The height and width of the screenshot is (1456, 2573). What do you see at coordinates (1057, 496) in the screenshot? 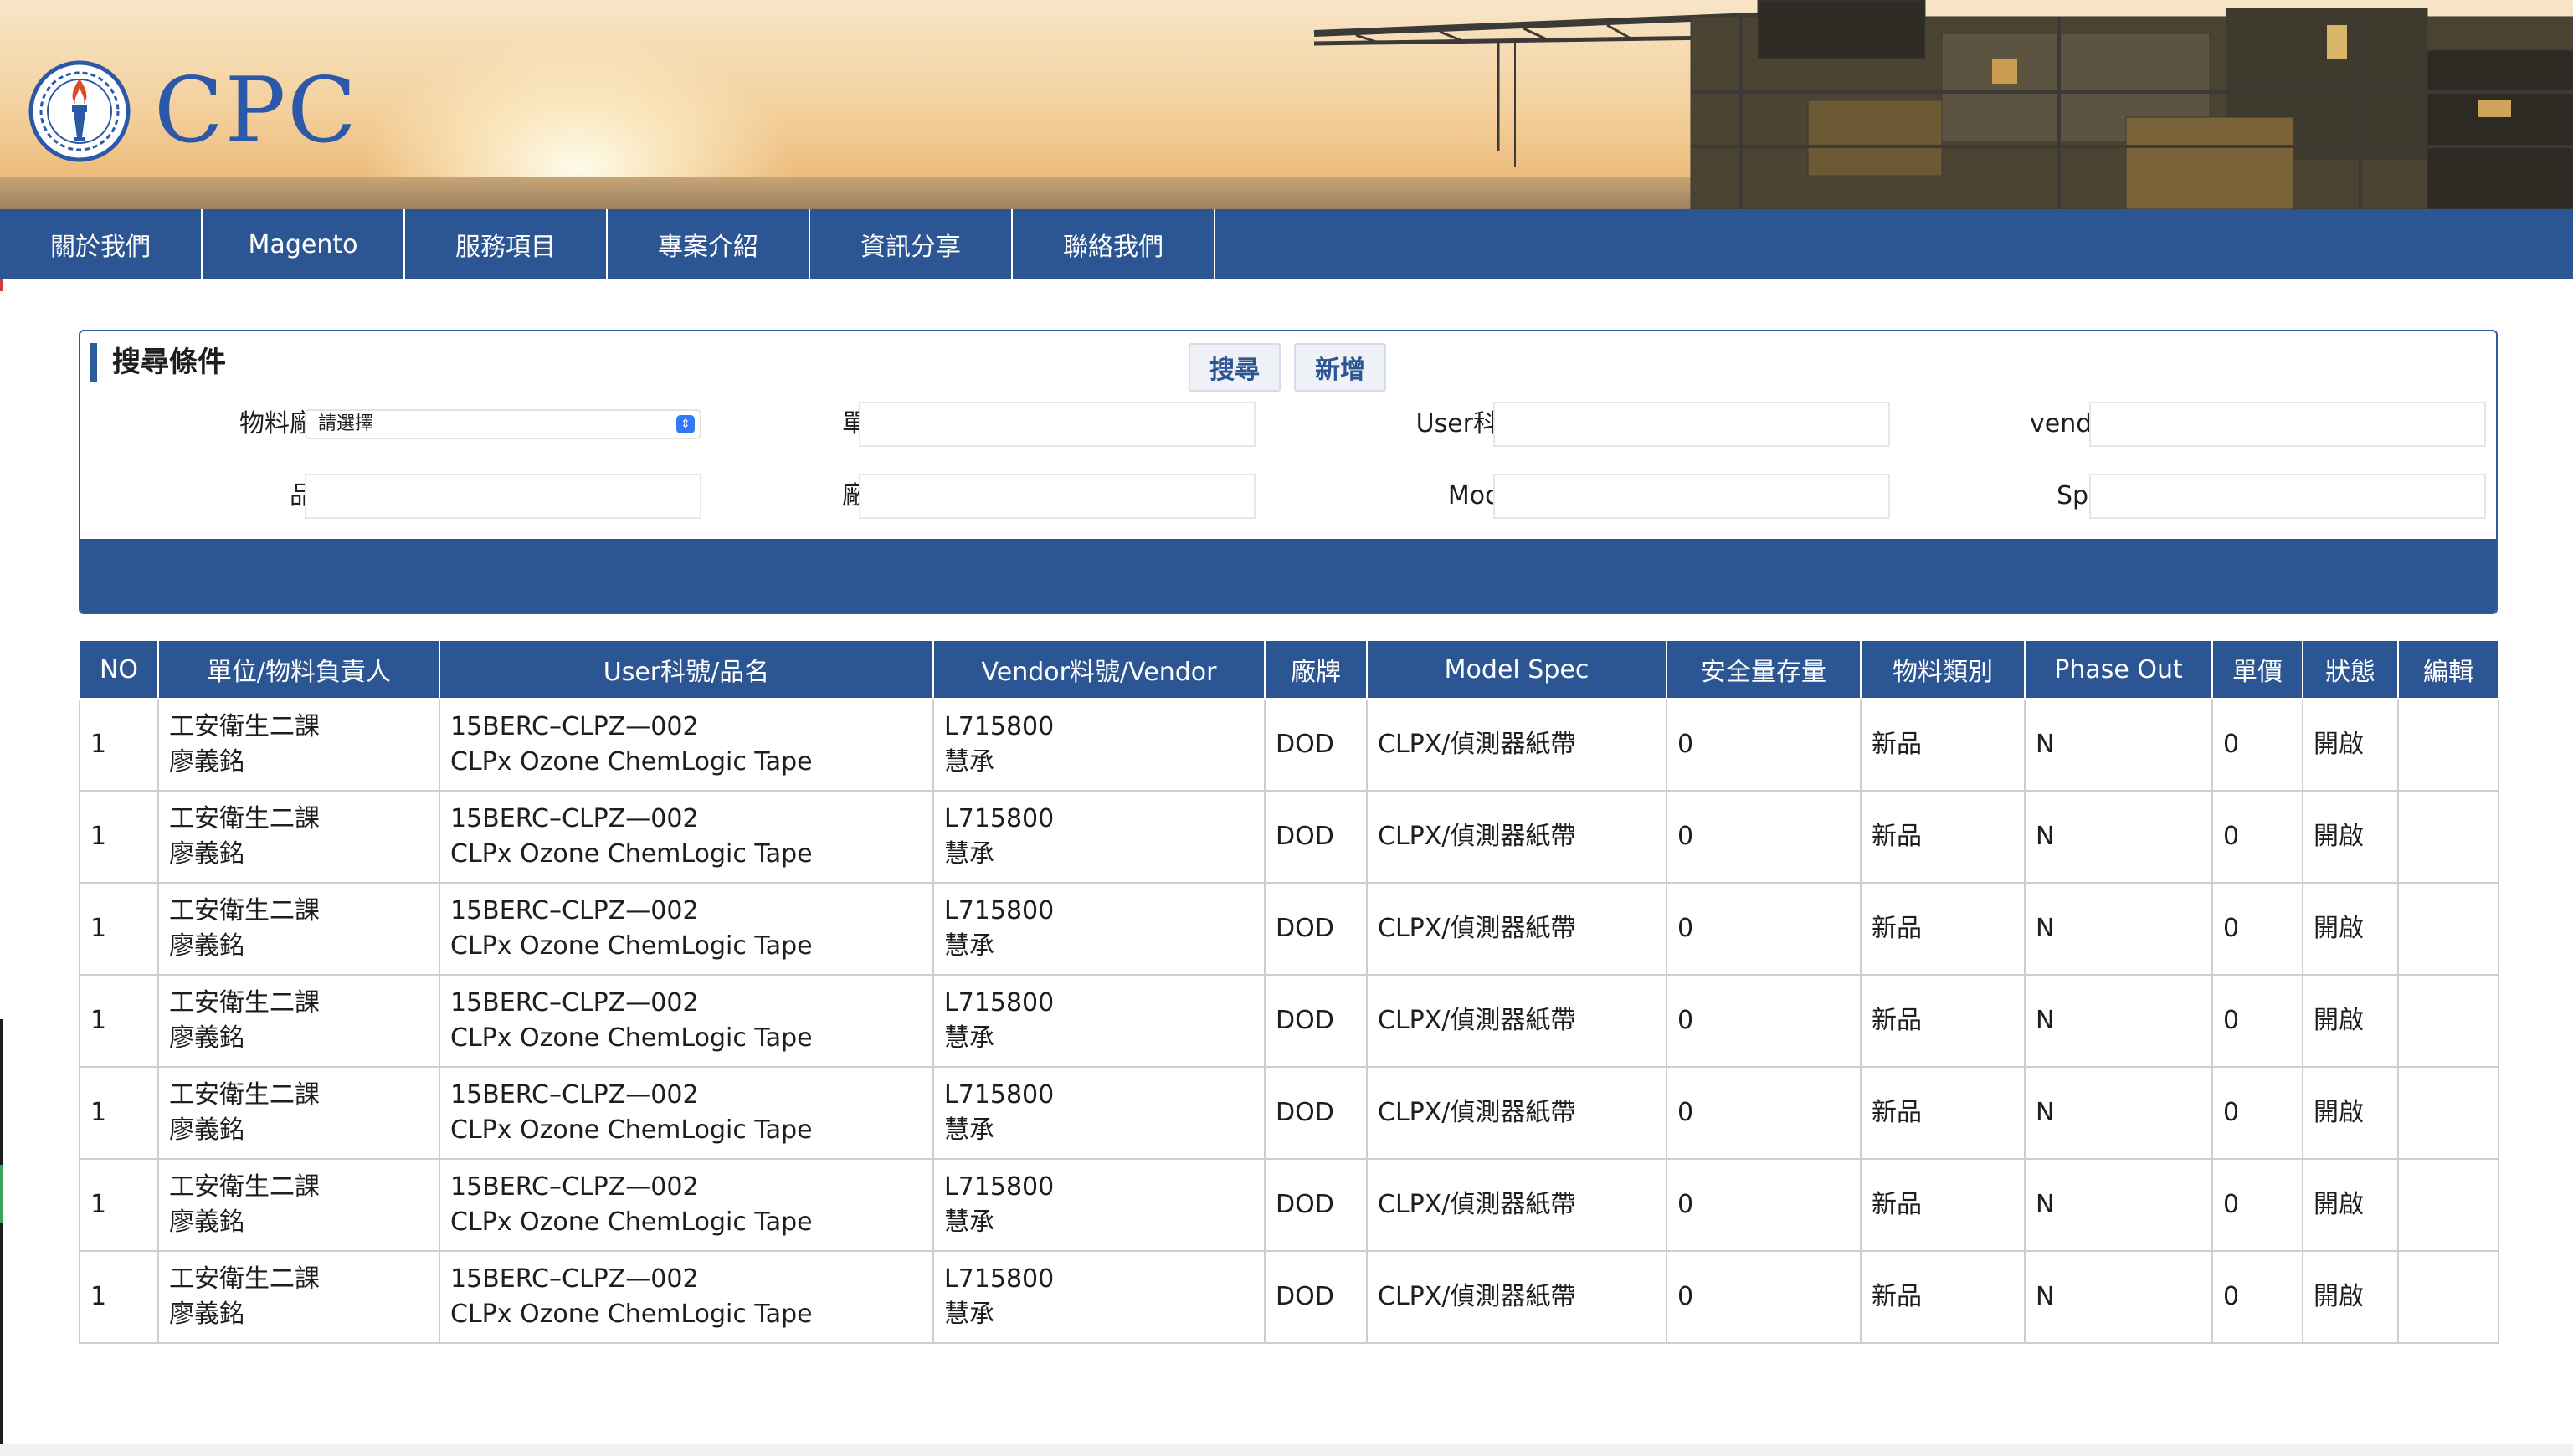
I see `brand-input` at bounding box center [1057, 496].